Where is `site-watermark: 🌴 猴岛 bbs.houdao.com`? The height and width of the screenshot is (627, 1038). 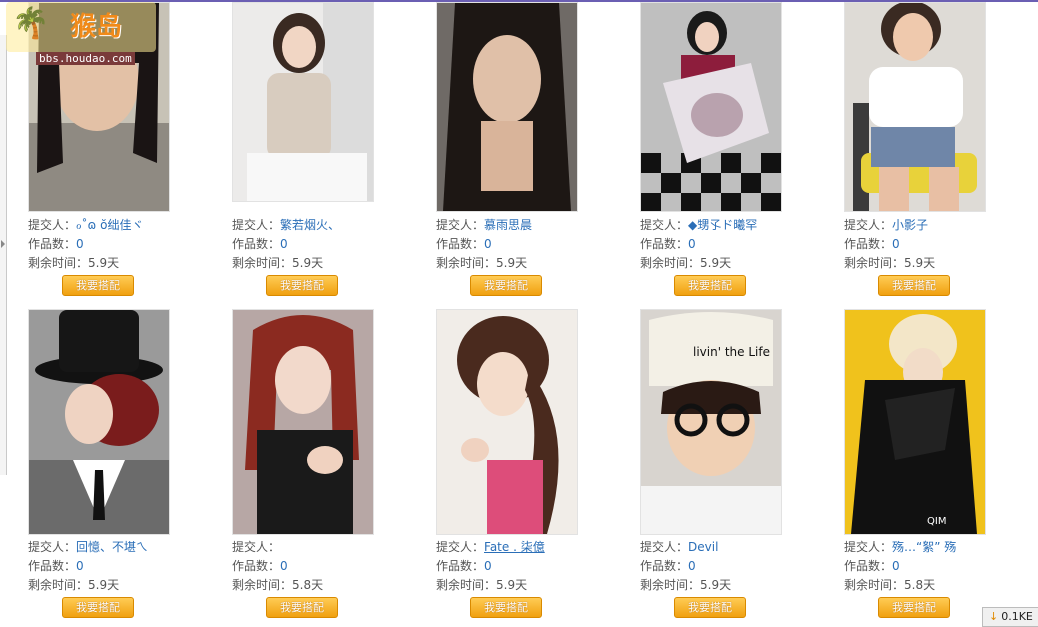 site-watermark: 🌴 猴岛 bbs.houdao.com is located at coordinates (82, 36).